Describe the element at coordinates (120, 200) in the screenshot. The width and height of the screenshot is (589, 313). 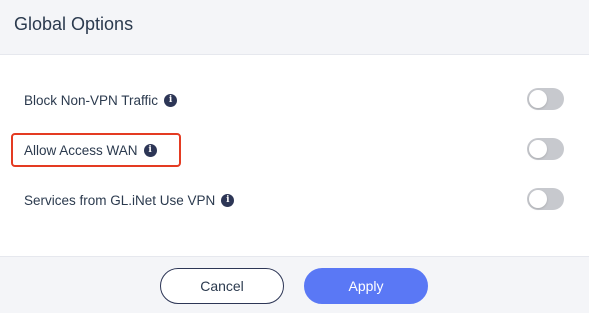
I see `option-label: Services from GL.iNet Use VPN` at that location.